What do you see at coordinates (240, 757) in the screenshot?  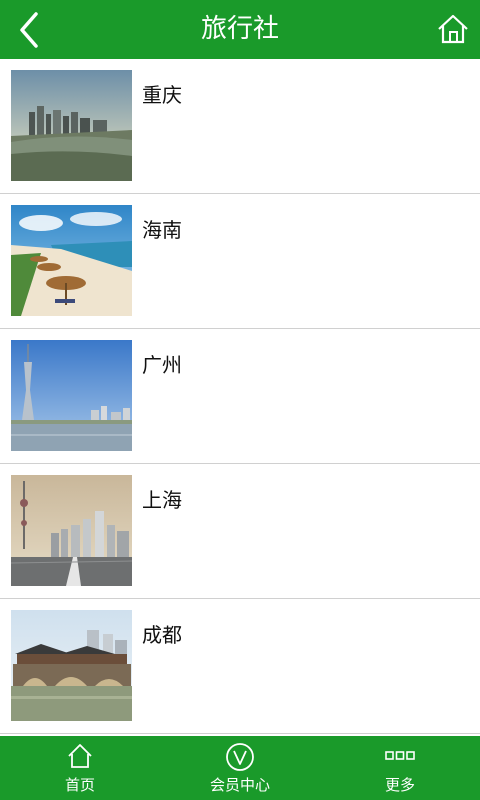 I see `vip-icon` at bounding box center [240, 757].